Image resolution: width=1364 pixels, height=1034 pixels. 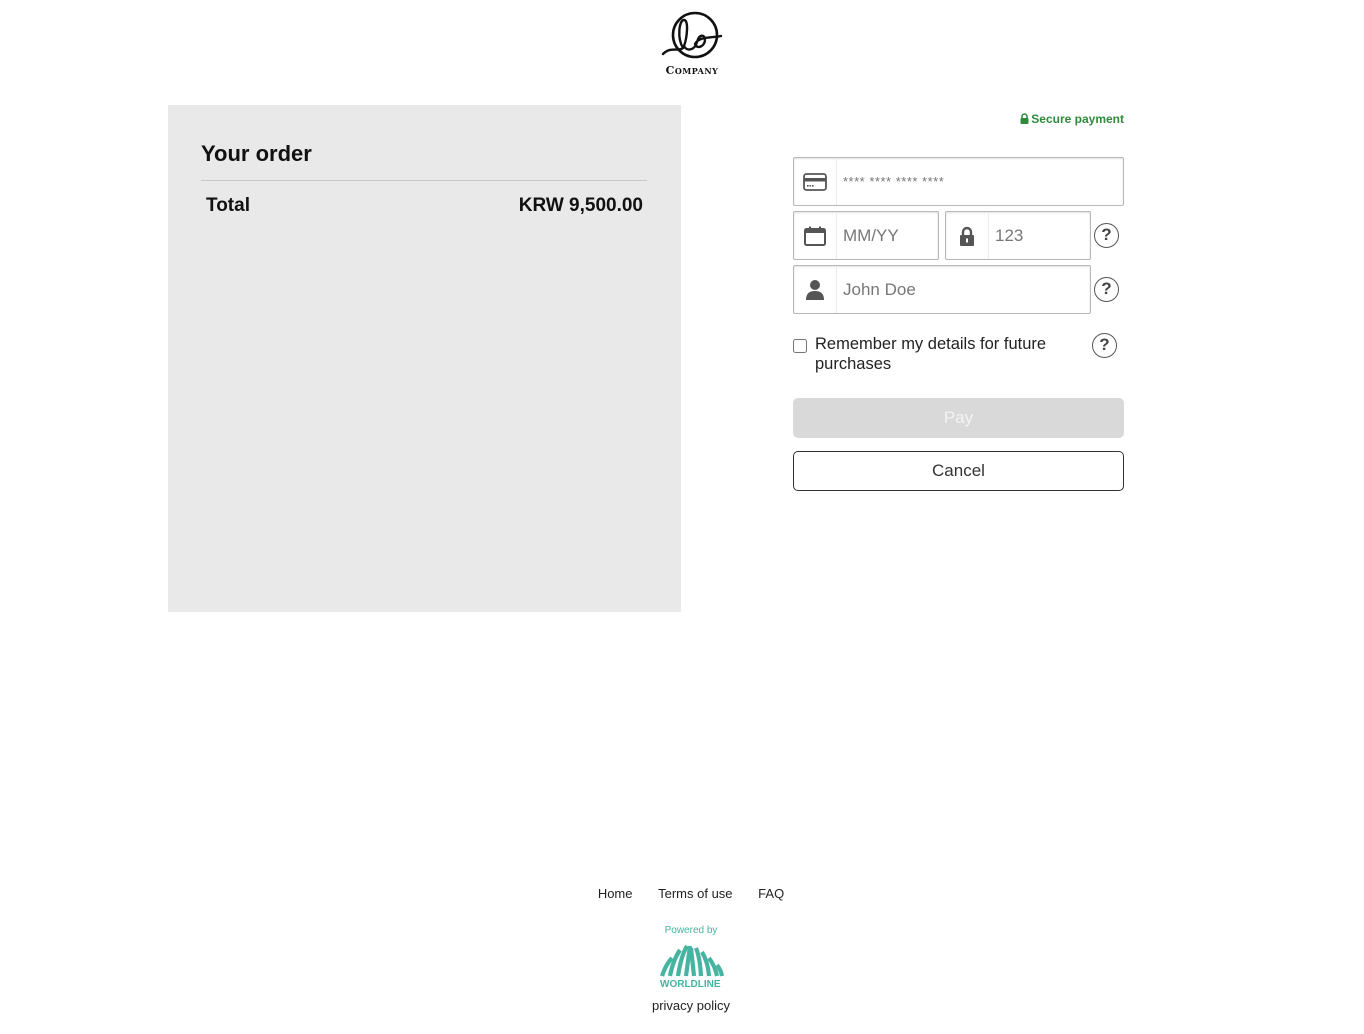 I want to click on user-icon, so click(x=815, y=289).